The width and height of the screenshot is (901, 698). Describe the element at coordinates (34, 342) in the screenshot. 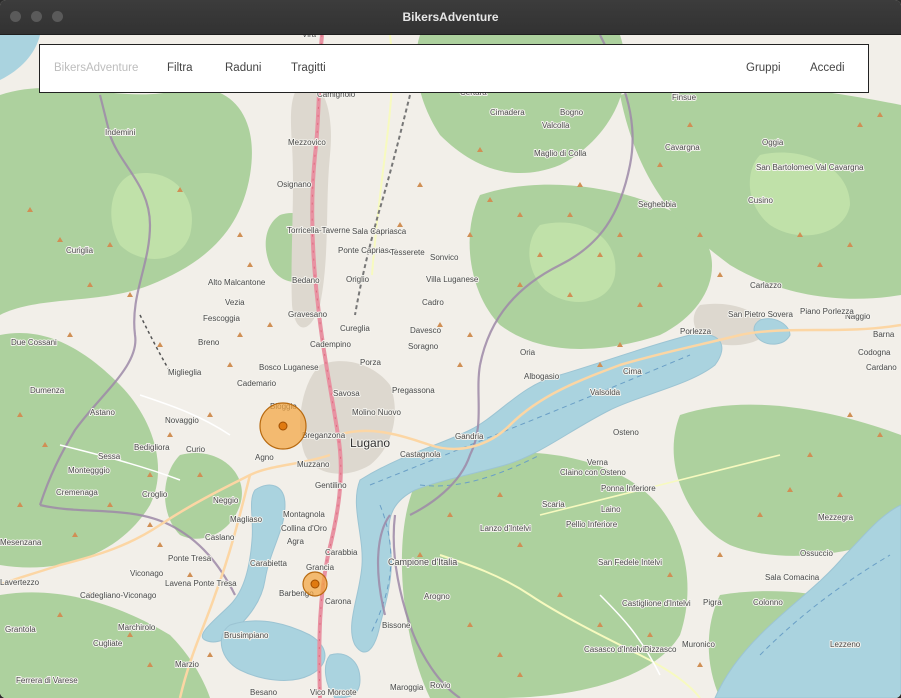

I see `place-label: Due Cossani` at that location.